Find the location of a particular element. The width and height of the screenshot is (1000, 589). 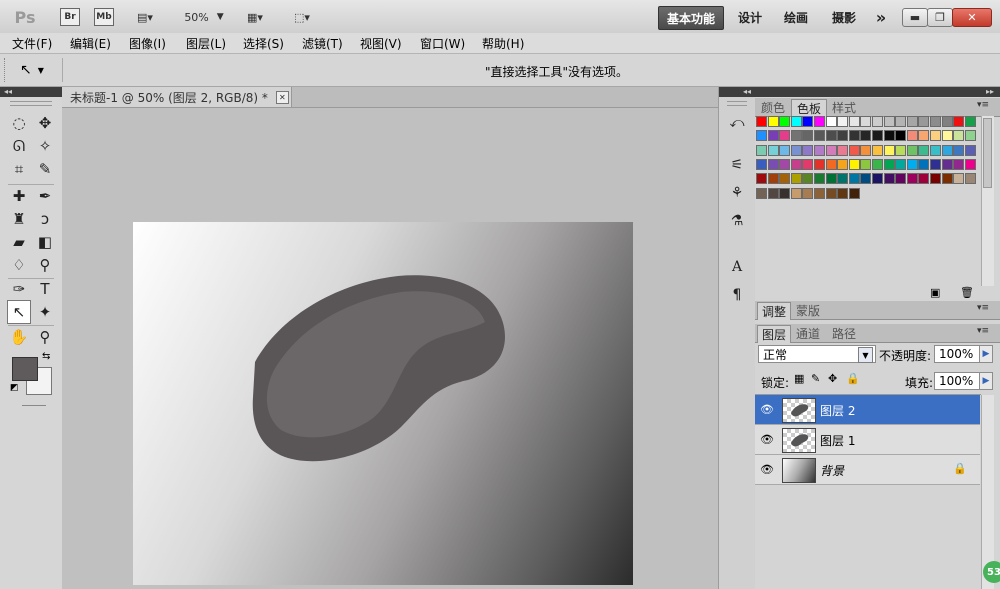

tab-masks: 蒙版 is located at coordinates (808, 310).